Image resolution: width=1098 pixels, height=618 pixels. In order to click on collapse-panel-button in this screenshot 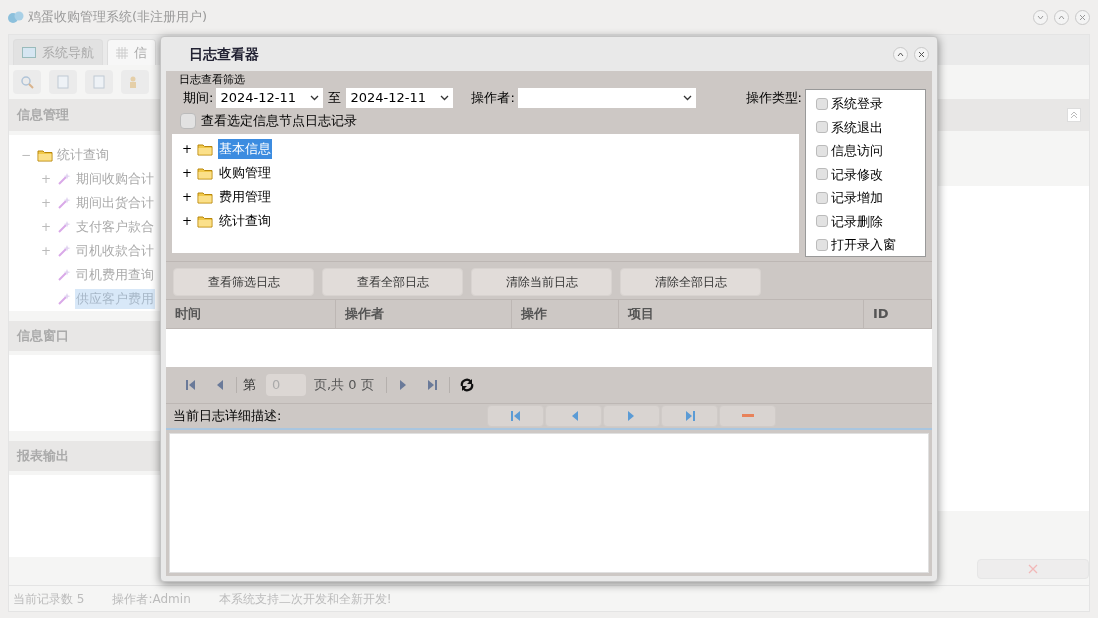, I will do `click(1074, 115)`.